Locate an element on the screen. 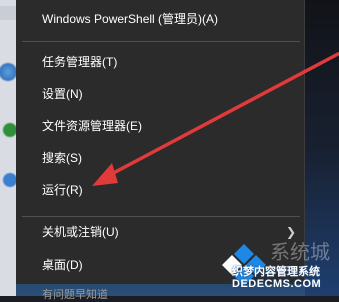 This screenshot has height=302, width=339. watermark-url: DEDECMS.COM is located at coordinates (277, 284).